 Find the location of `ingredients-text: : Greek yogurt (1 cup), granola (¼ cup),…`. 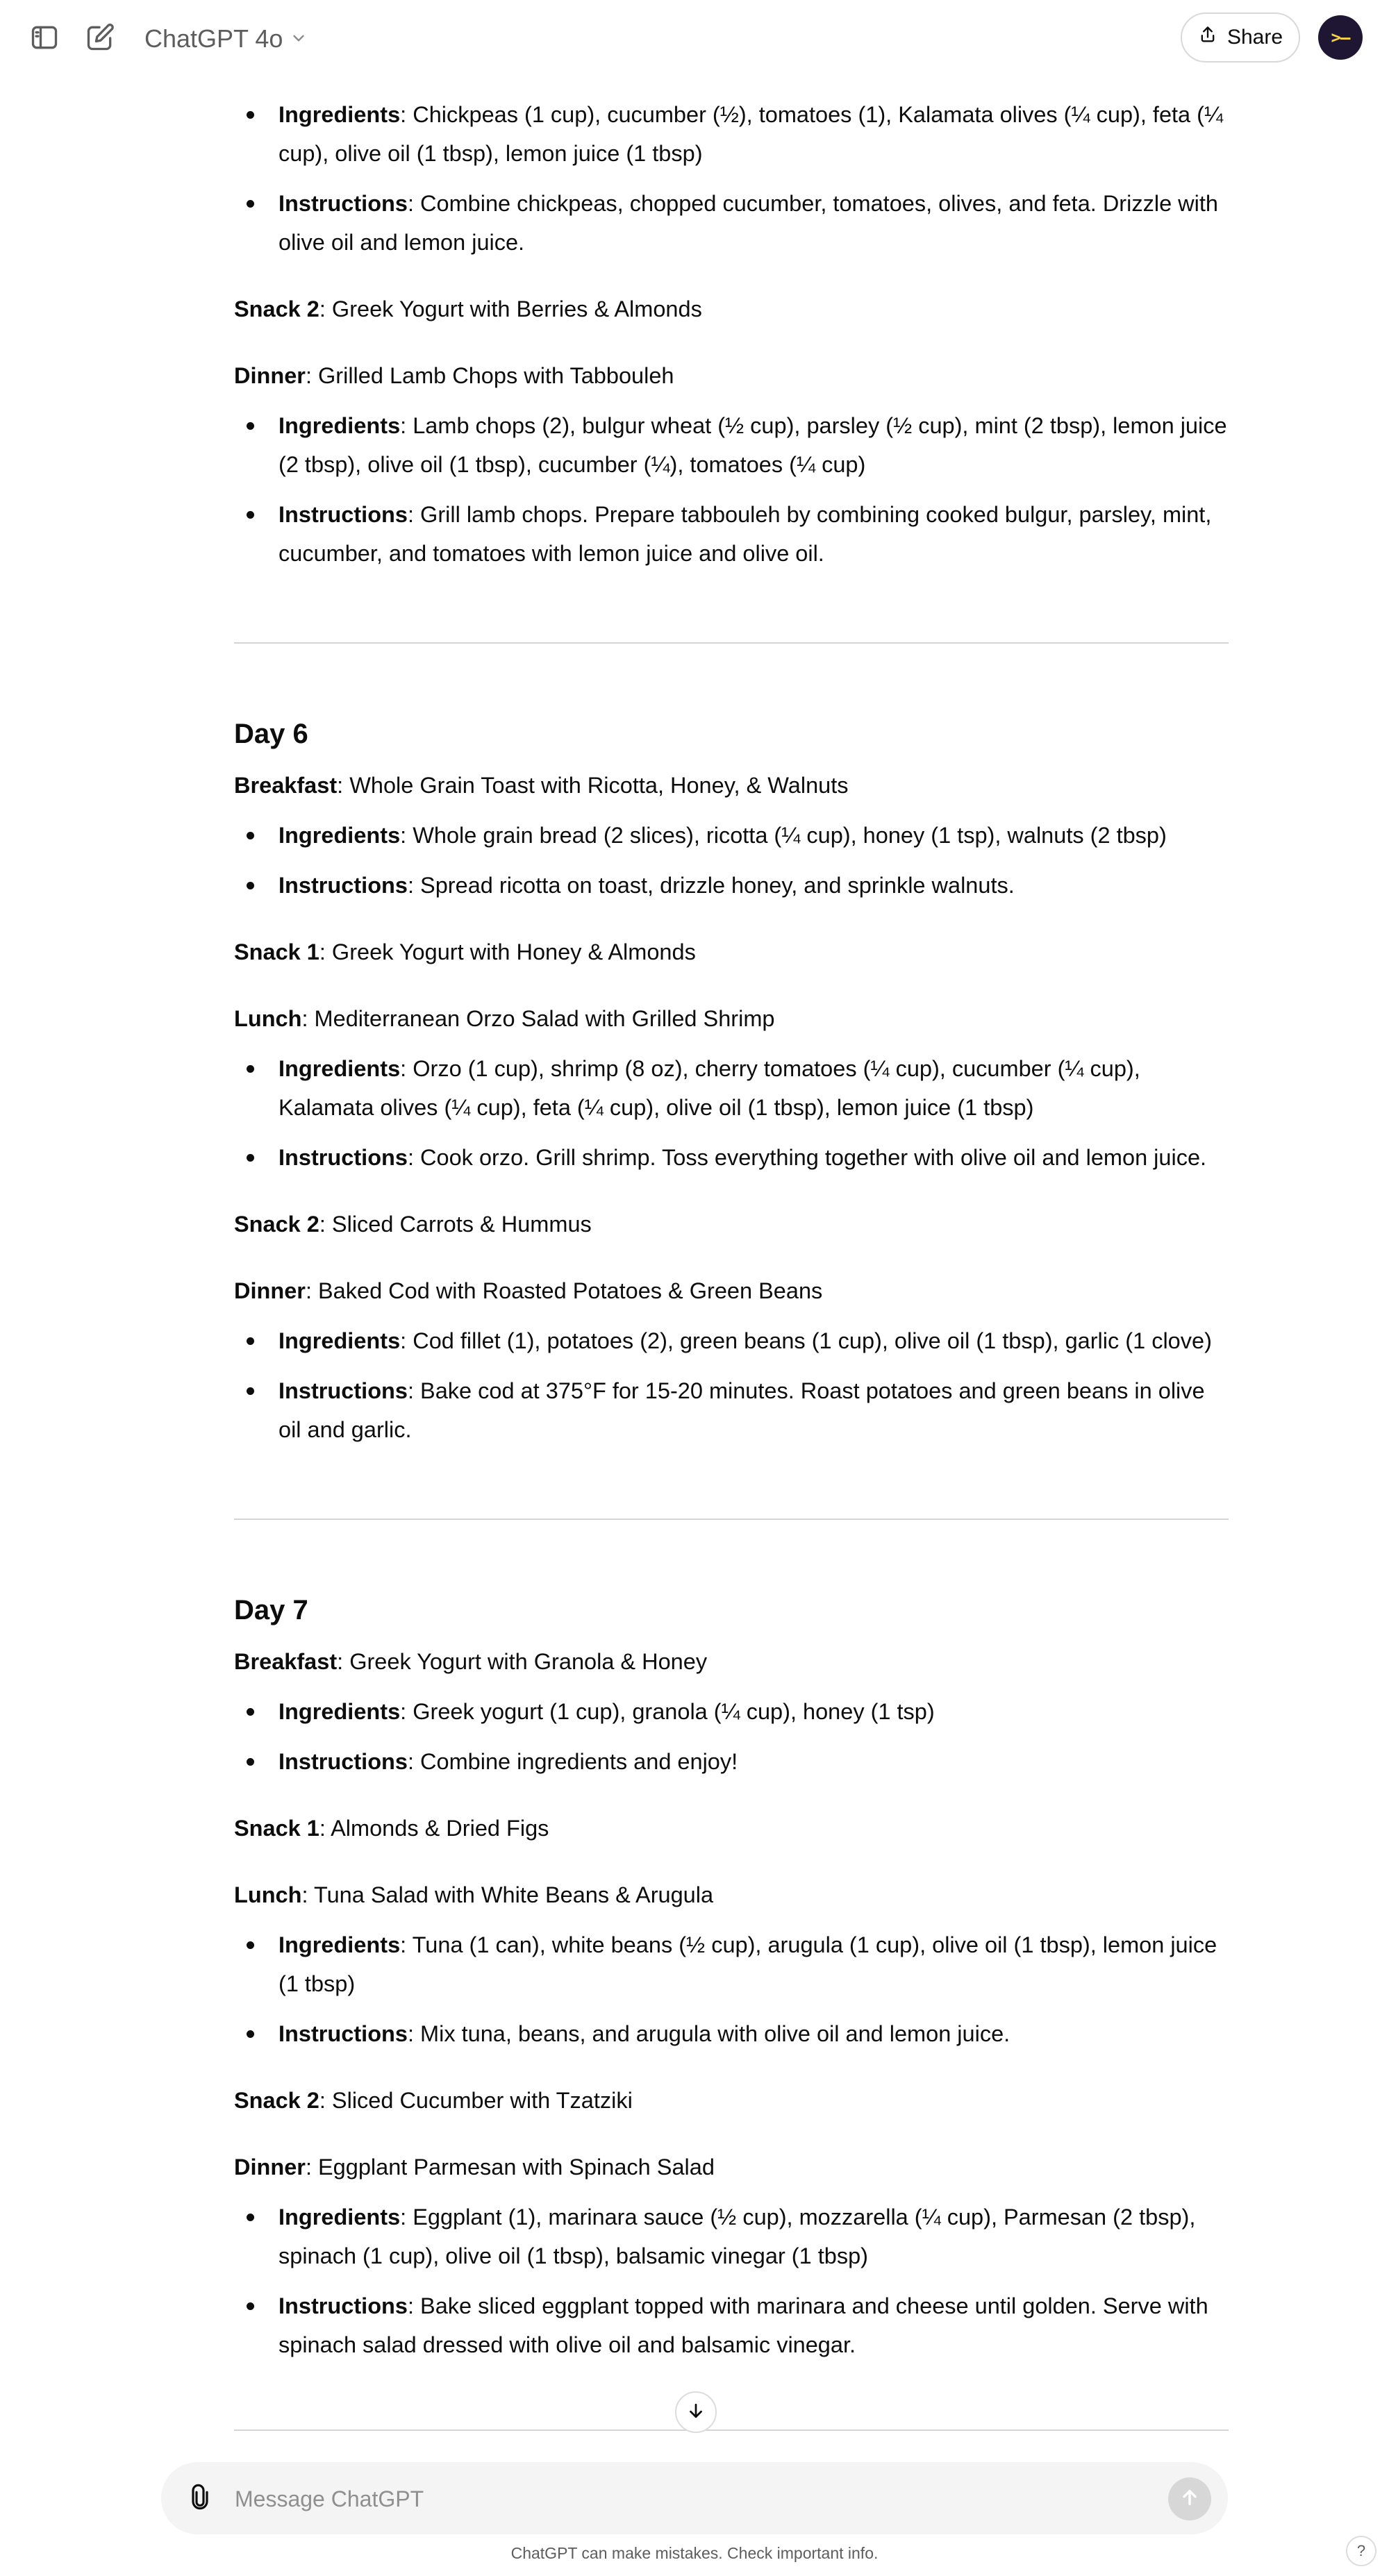

ingredients-text: : Greek yogurt (1 cup), granola (¼ cup),… is located at coordinates (667, 1711).